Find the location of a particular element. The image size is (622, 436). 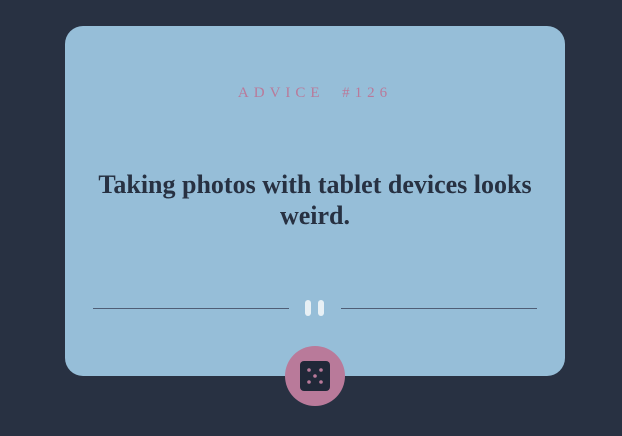

new-advice-button is located at coordinates (315, 376).